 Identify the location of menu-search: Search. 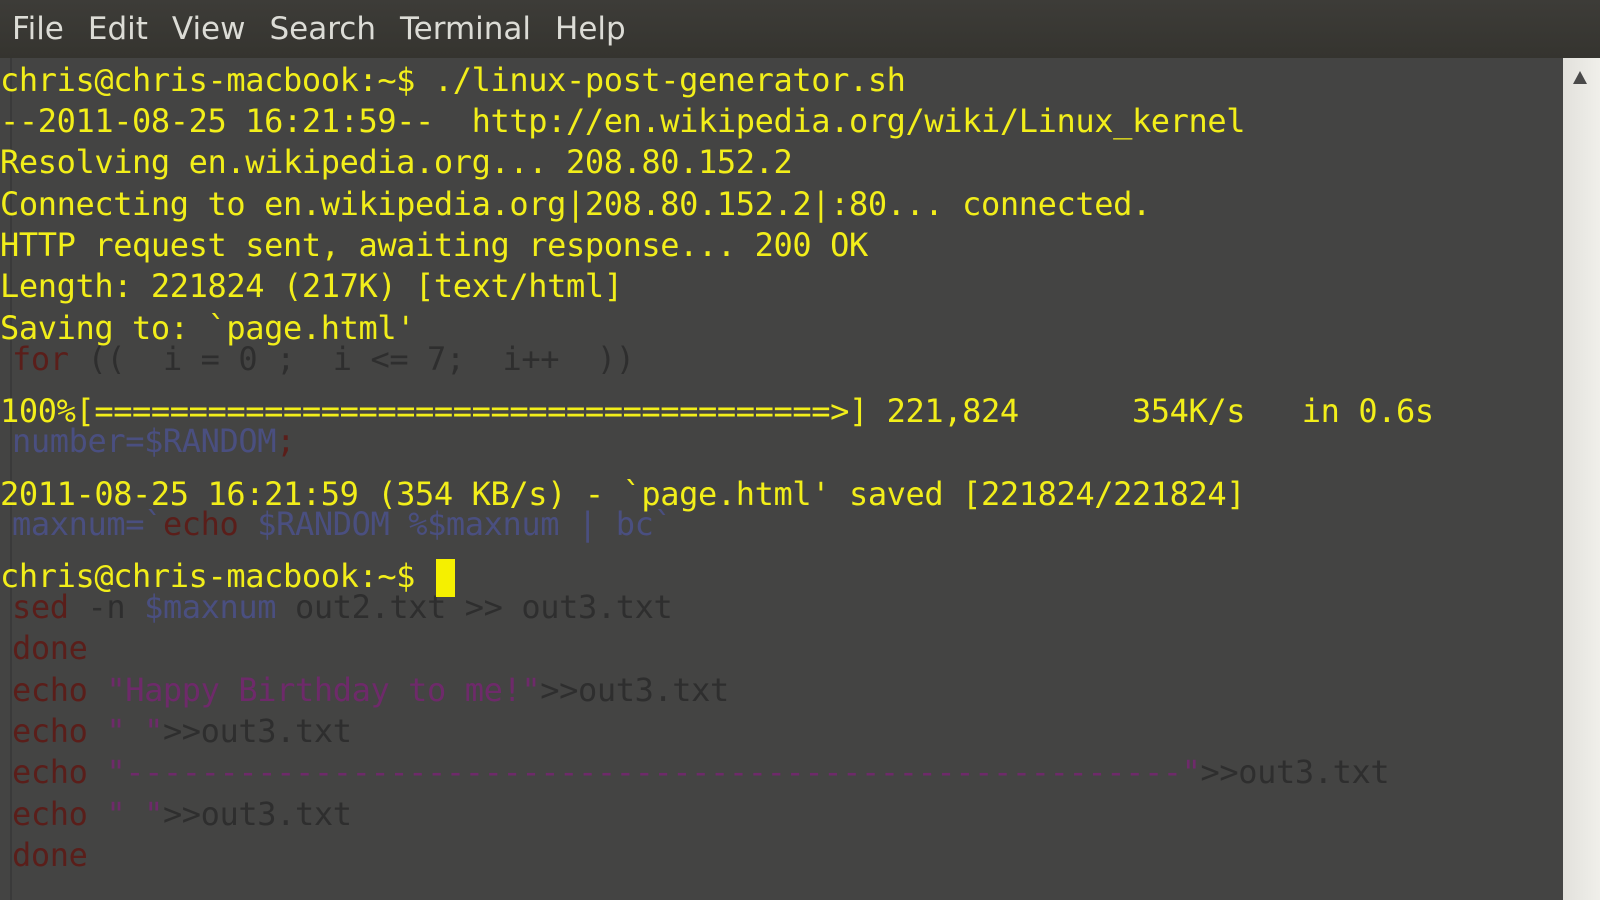
(323, 29).